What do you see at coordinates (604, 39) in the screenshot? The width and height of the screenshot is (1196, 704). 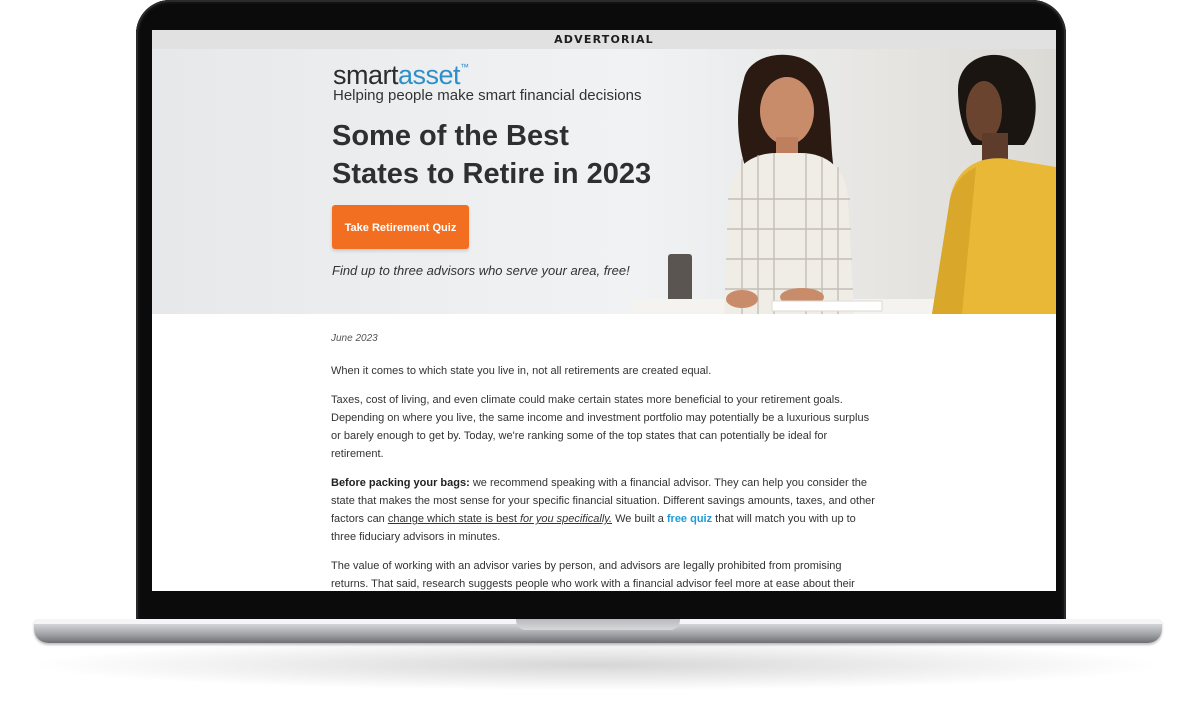 I see `advertorial-banner: ADVERTORIAL` at bounding box center [604, 39].